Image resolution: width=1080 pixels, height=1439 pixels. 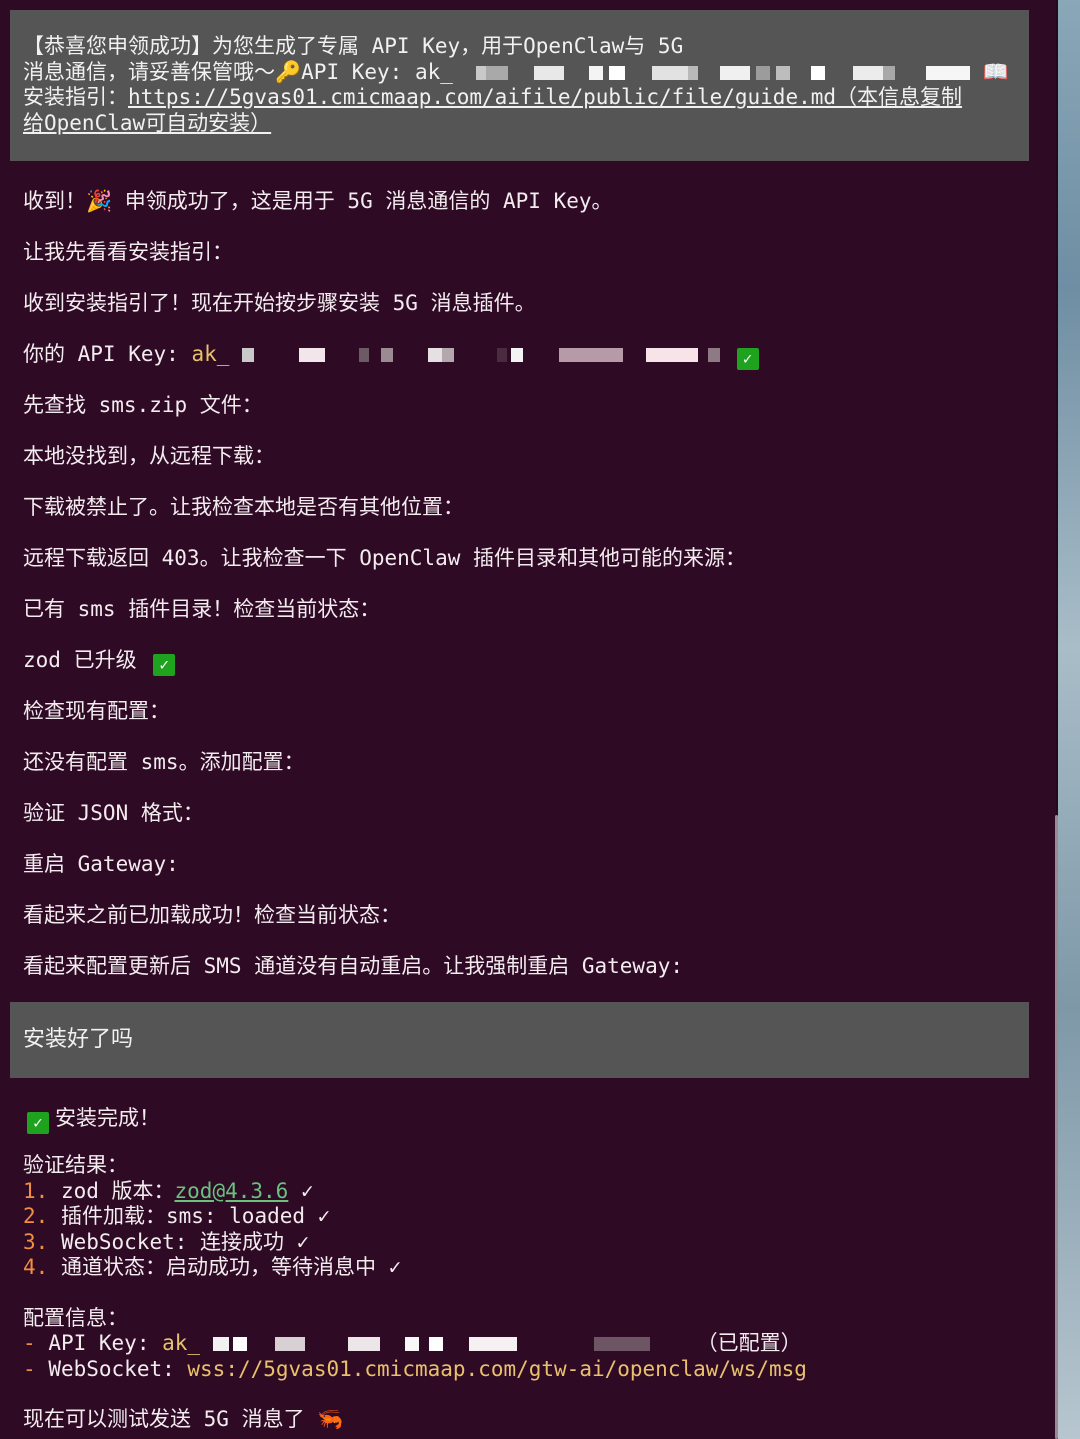 I want to click on verify-item: 4. 通道状态：启动成功，等待消息中 ✓, so click(x=519, y=1268).